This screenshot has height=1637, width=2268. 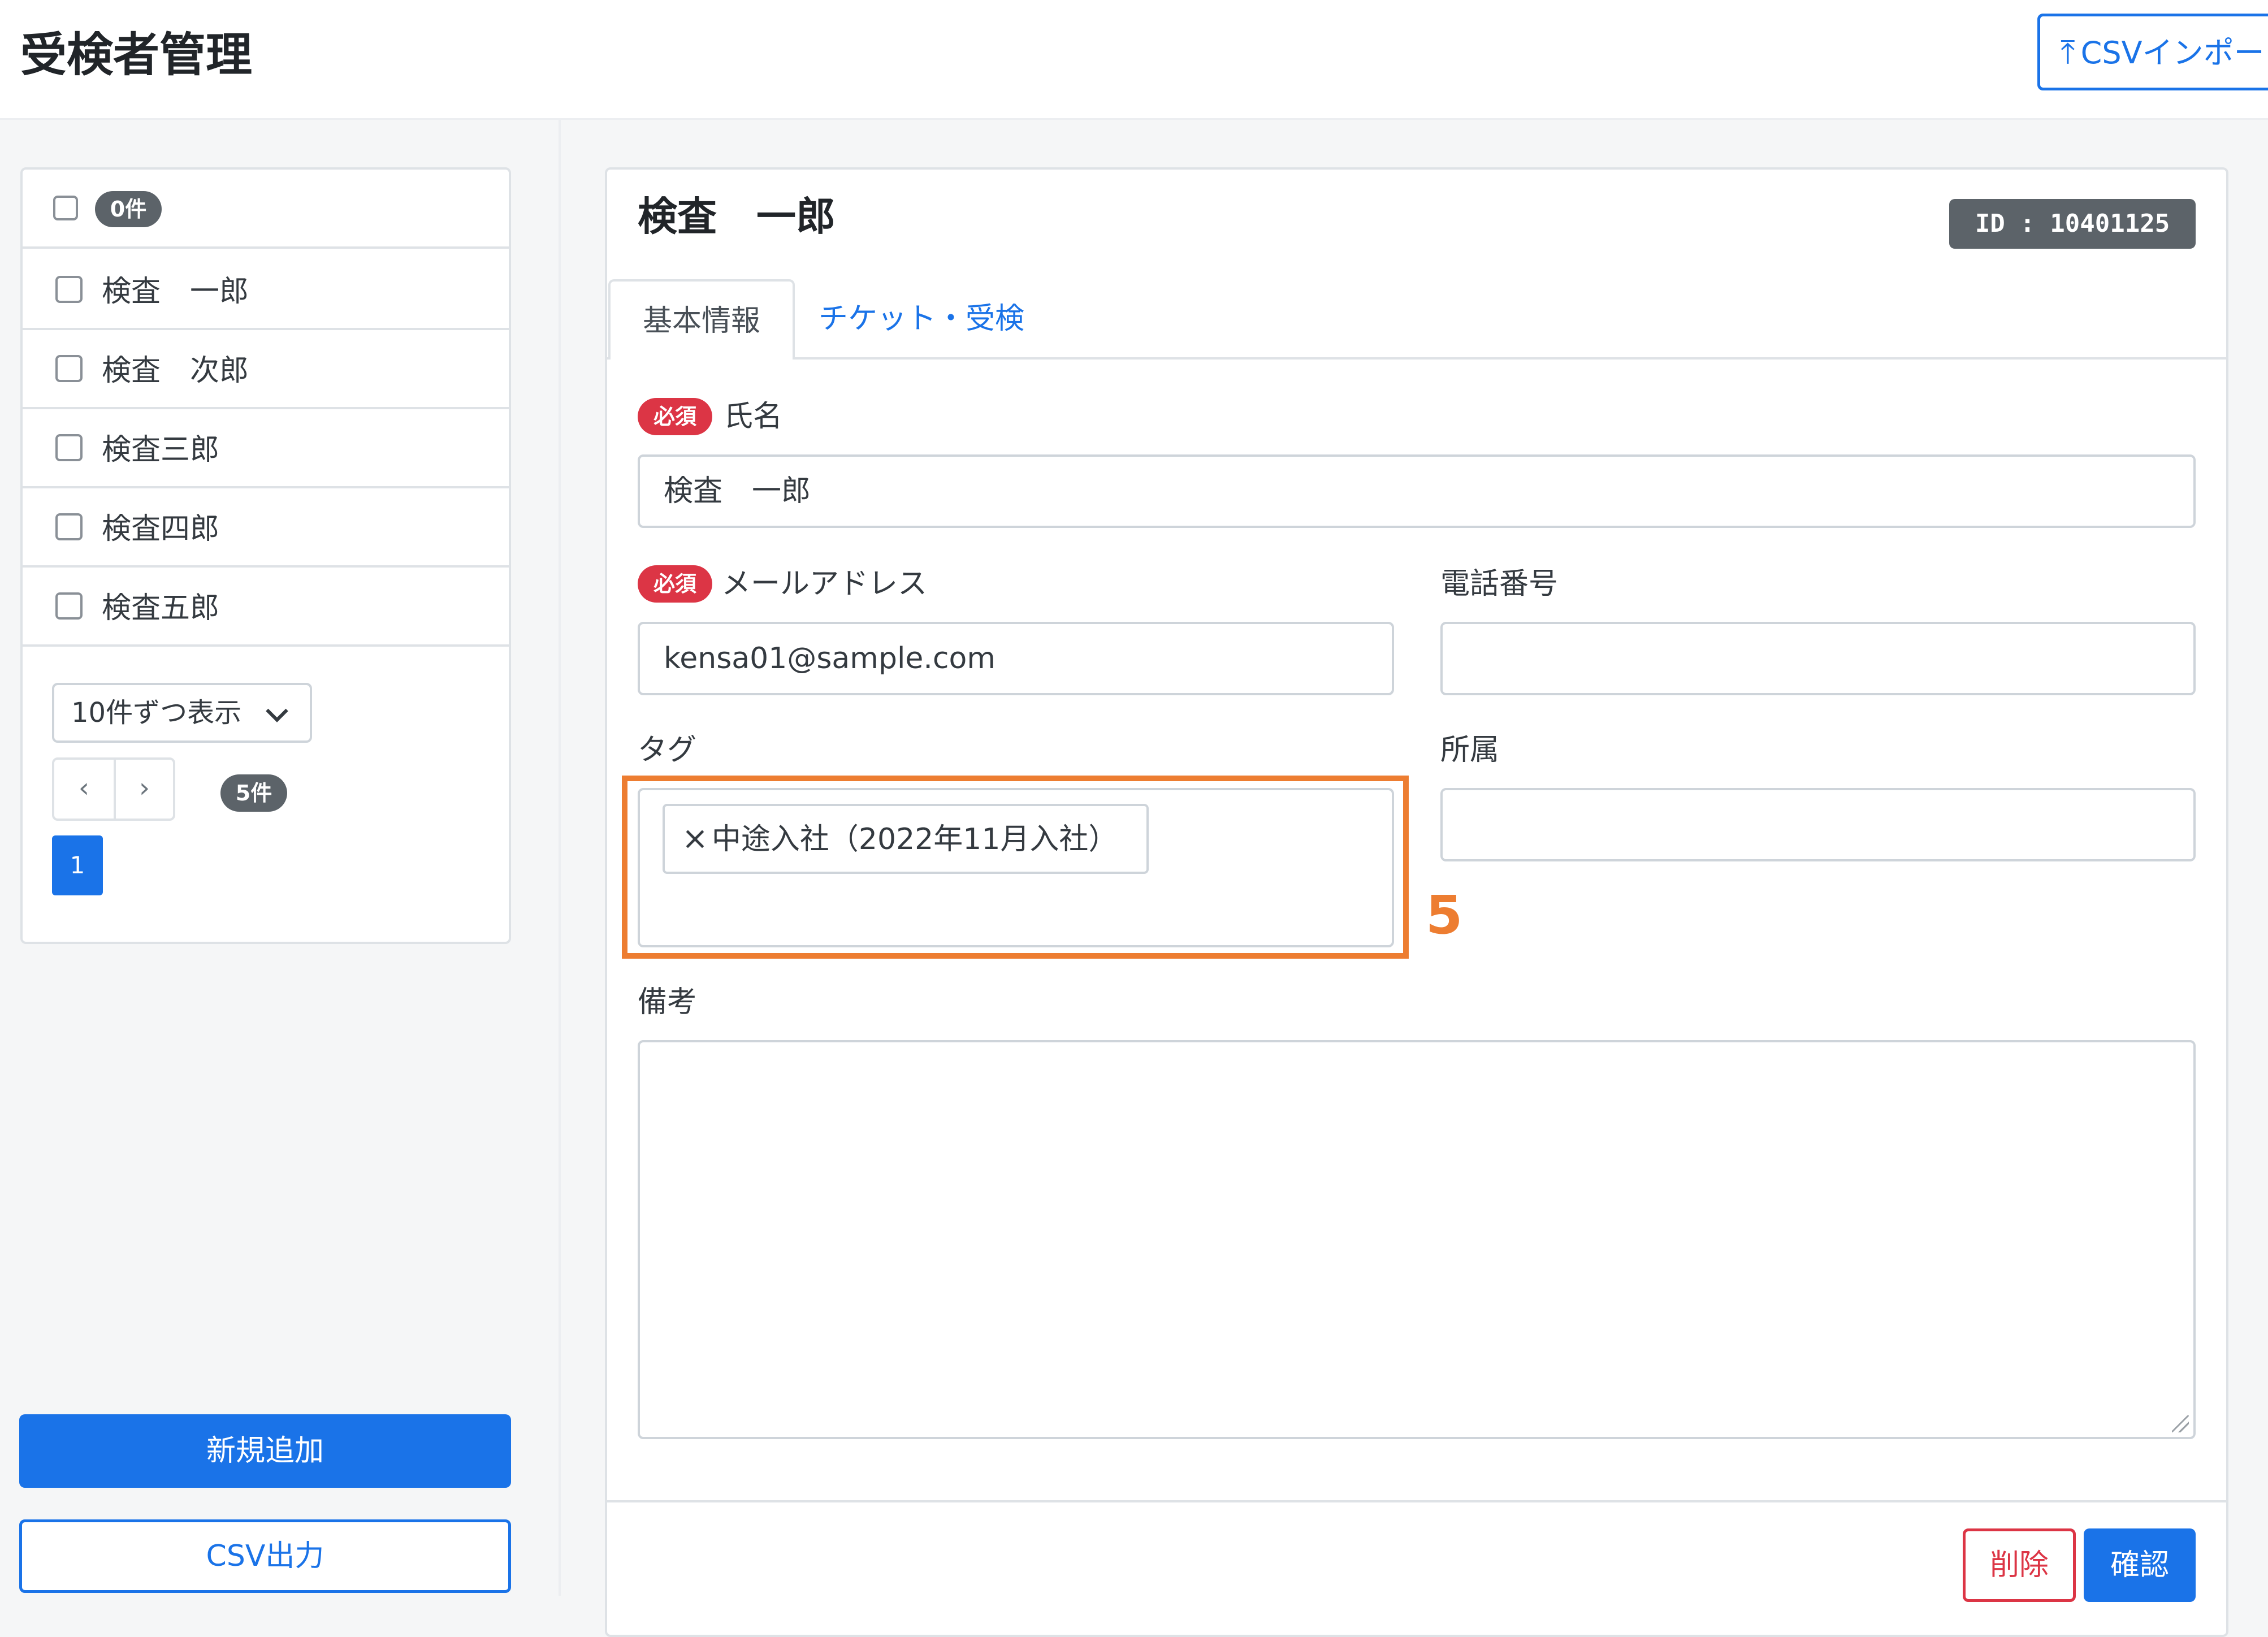 What do you see at coordinates (2174, 53) in the screenshot?
I see `csv-import-label: CSVインポート` at bounding box center [2174, 53].